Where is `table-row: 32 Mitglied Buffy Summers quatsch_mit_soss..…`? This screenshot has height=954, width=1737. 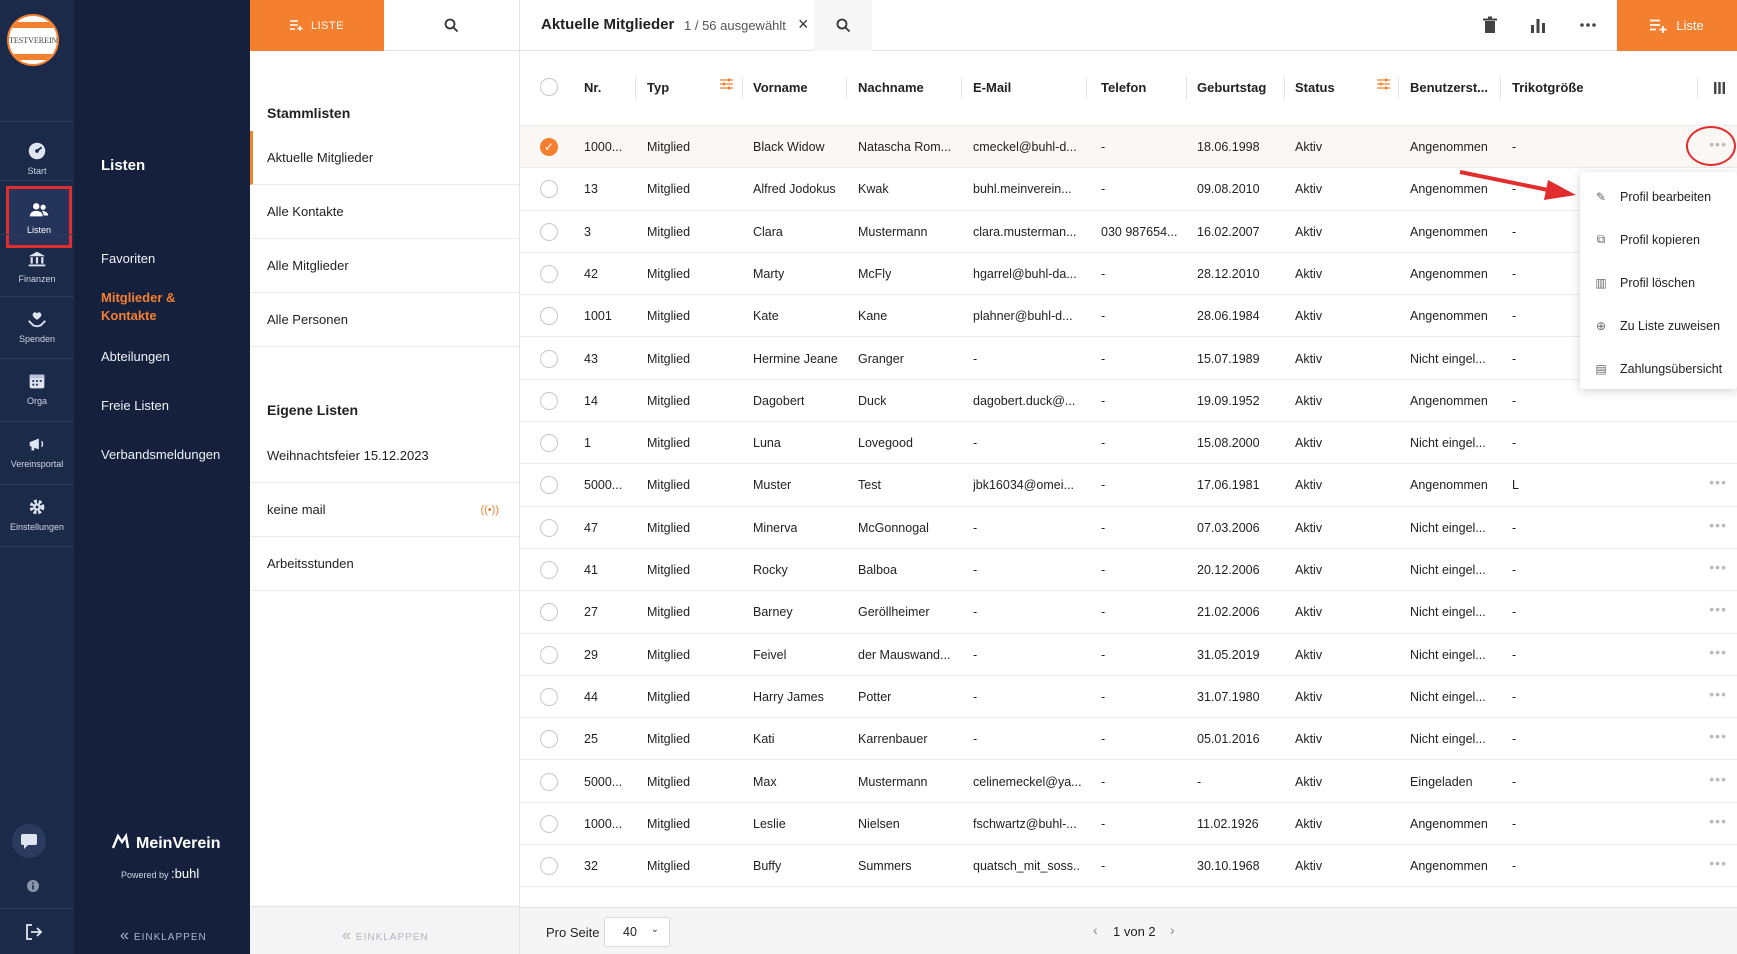
table-row: 32 Mitglied Buffy Summers quatsch_mit_soss..… is located at coordinates (1128, 866).